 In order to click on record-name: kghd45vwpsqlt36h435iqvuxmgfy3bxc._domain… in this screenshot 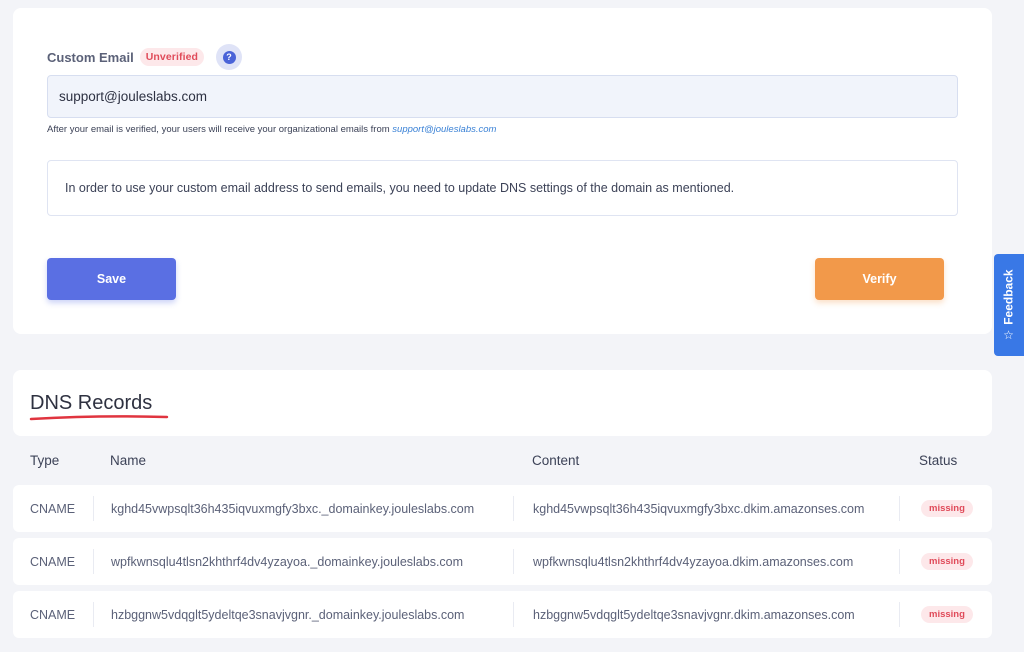, I will do `click(303, 508)`.